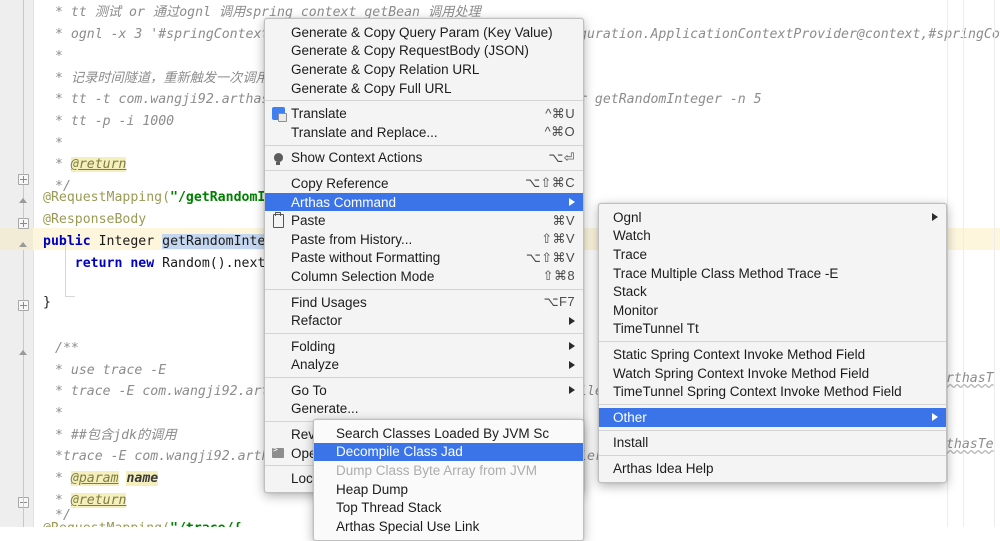 The height and width of the screenshot is (541, 1000). What do you see at coordinates (772, 468) in the screenshot?
I see `submenu-item-arthas-idea-help: Arthas Idea Help` at bounding box center [772, 468].